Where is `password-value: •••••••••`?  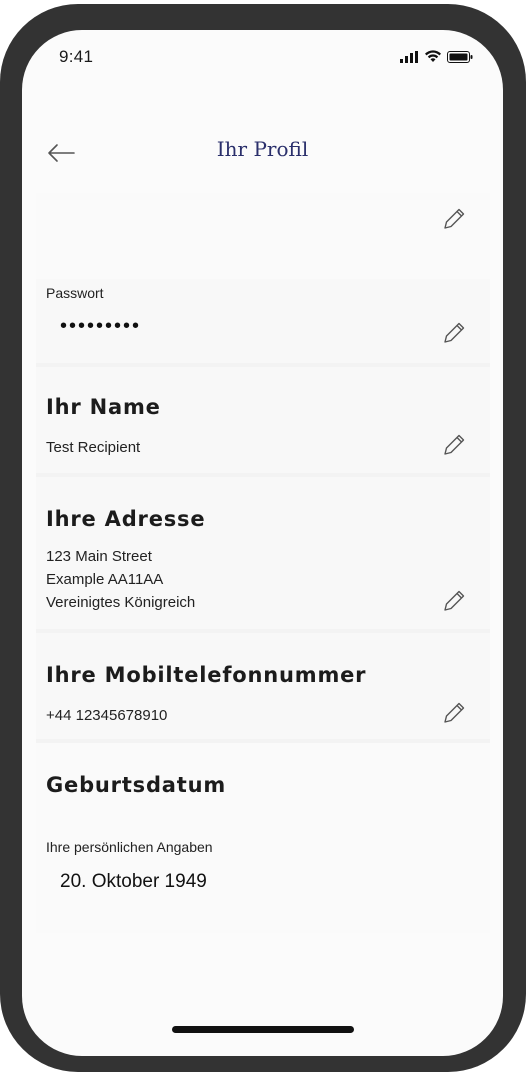
password-value: ••••••••• is located at coordinates (101, 326).